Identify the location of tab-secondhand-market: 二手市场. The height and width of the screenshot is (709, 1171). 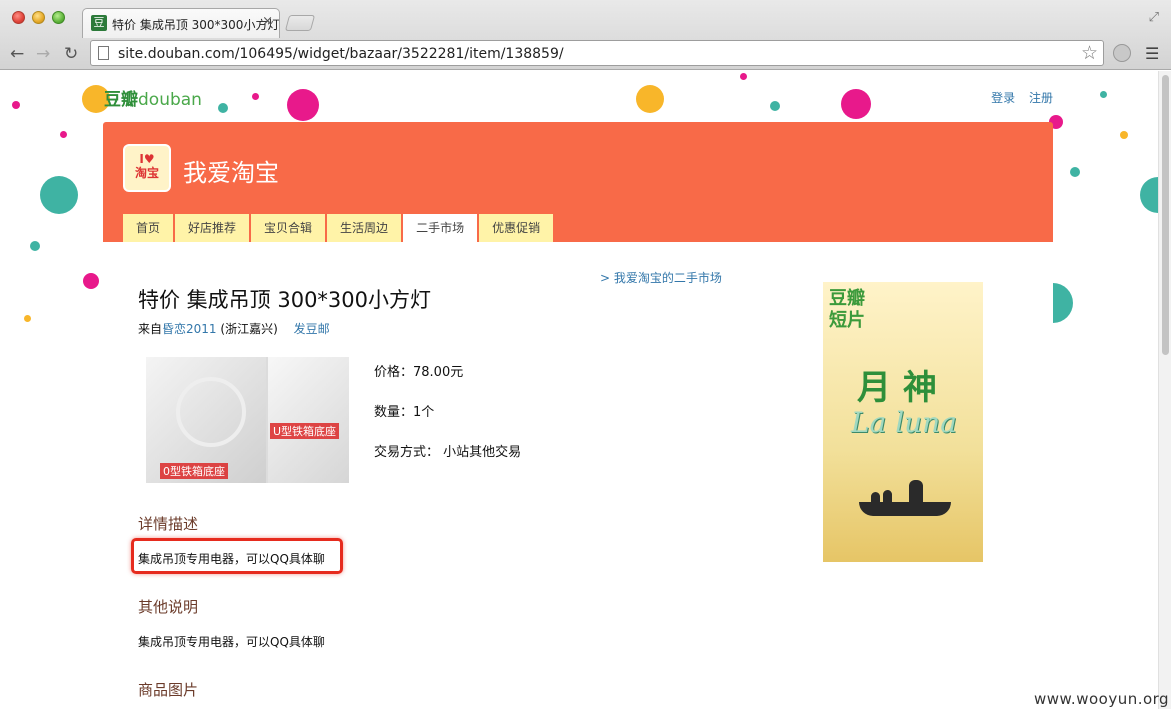
(441, 228).